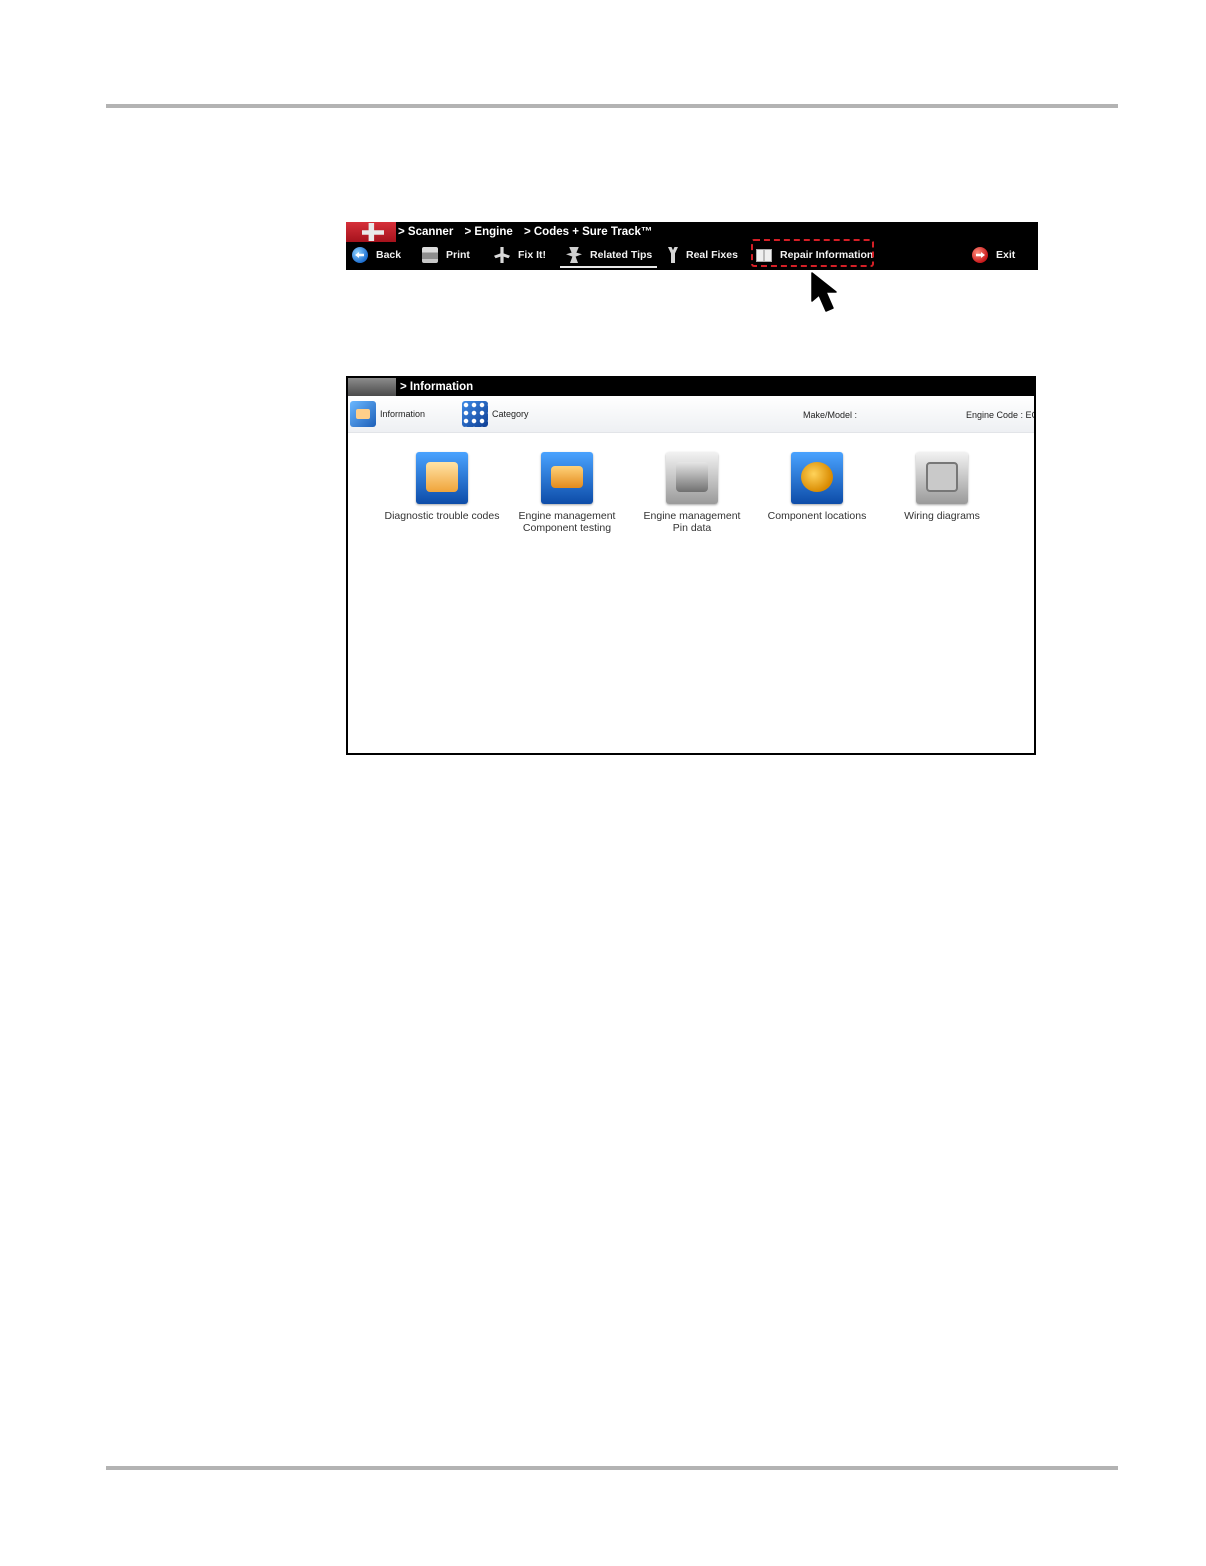 The image size is (1206, 1566). Describe the element at coordinates (692, 478) in the screenshot. I see `pin-data-icon` at that location.